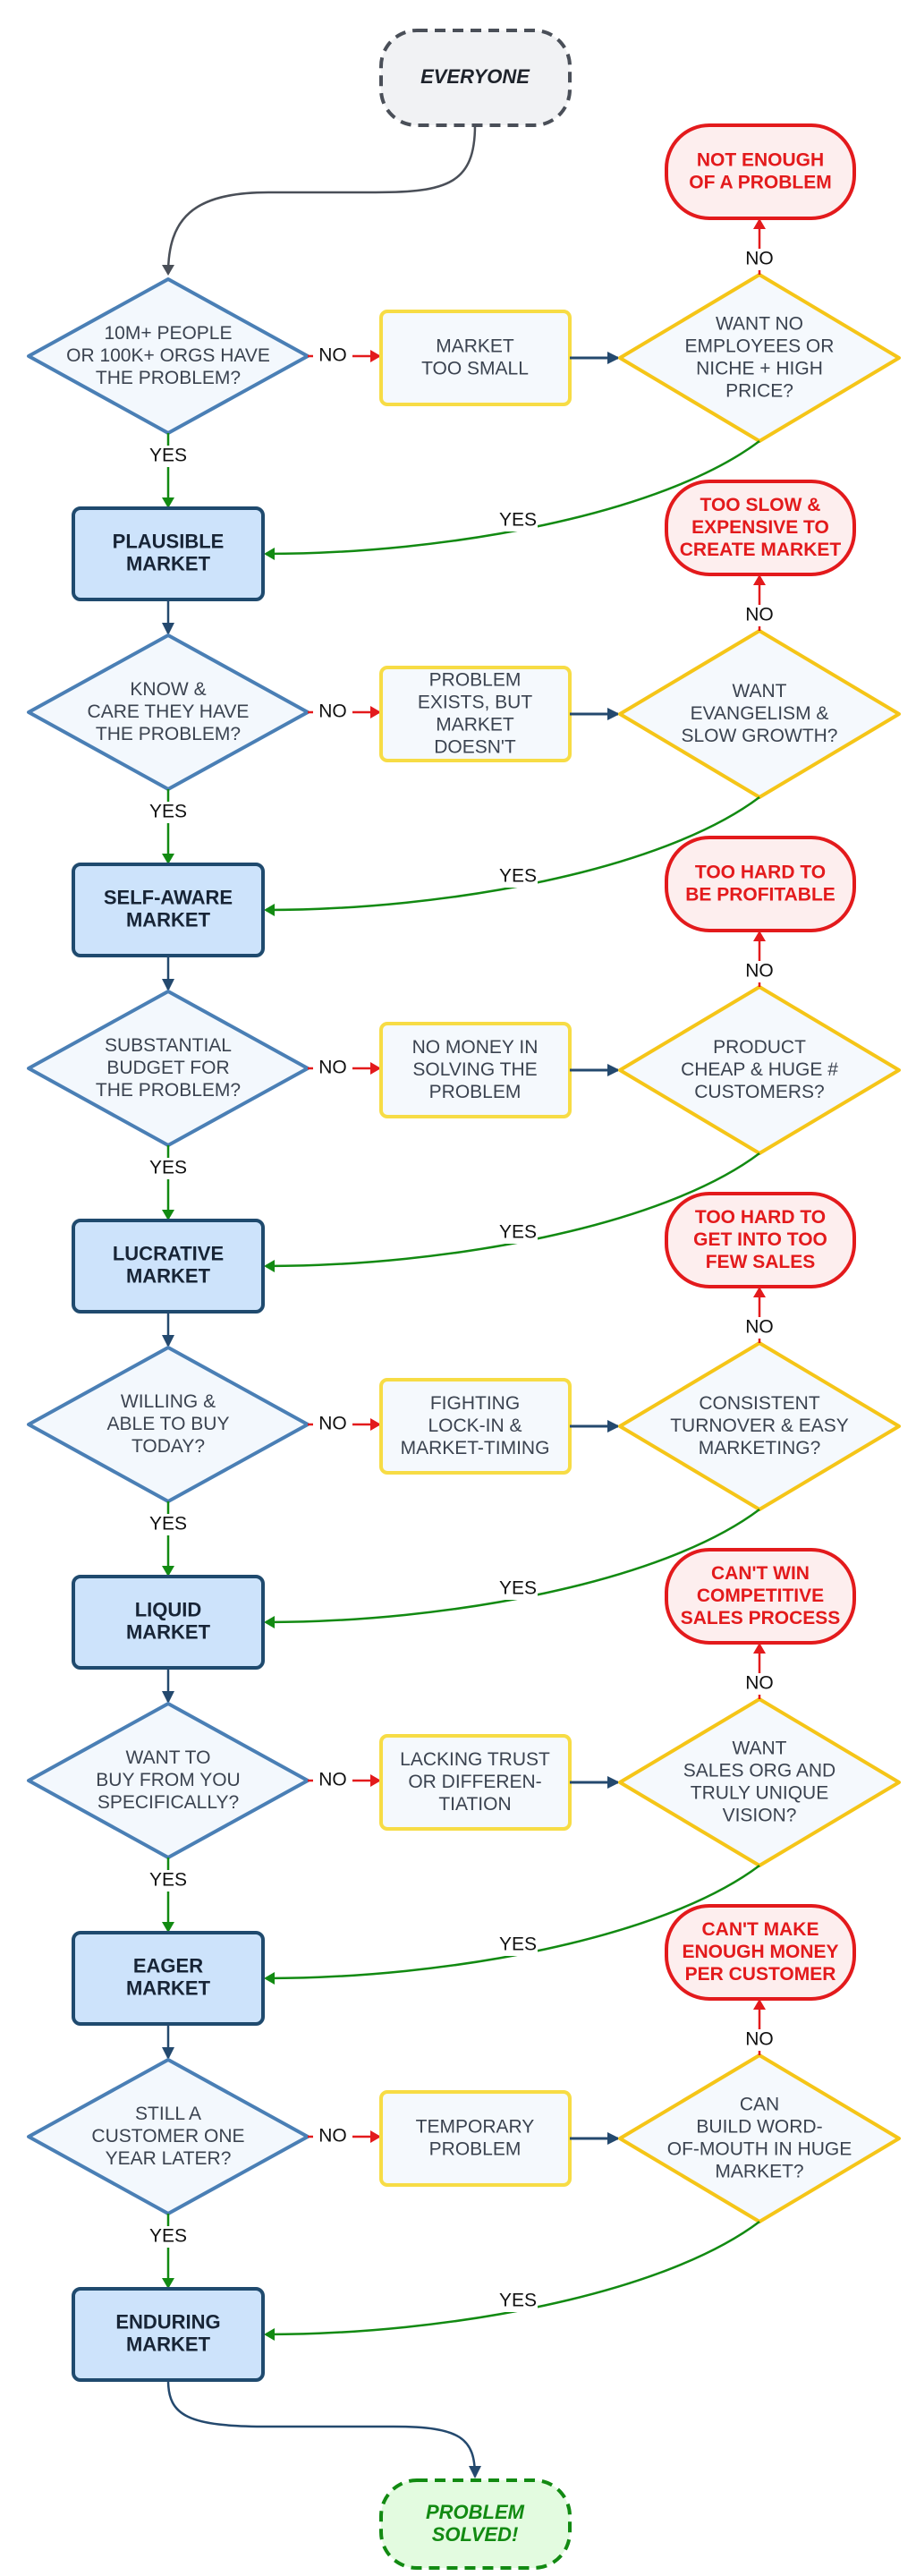 This screenshot has height=2576, width=916. What do you see at coordinates (475, 1782) in the screenshot?
I see `problem-box: LACKING TRUST OR DIFFEREN-TIATION` at bounding box center [475, 1782].